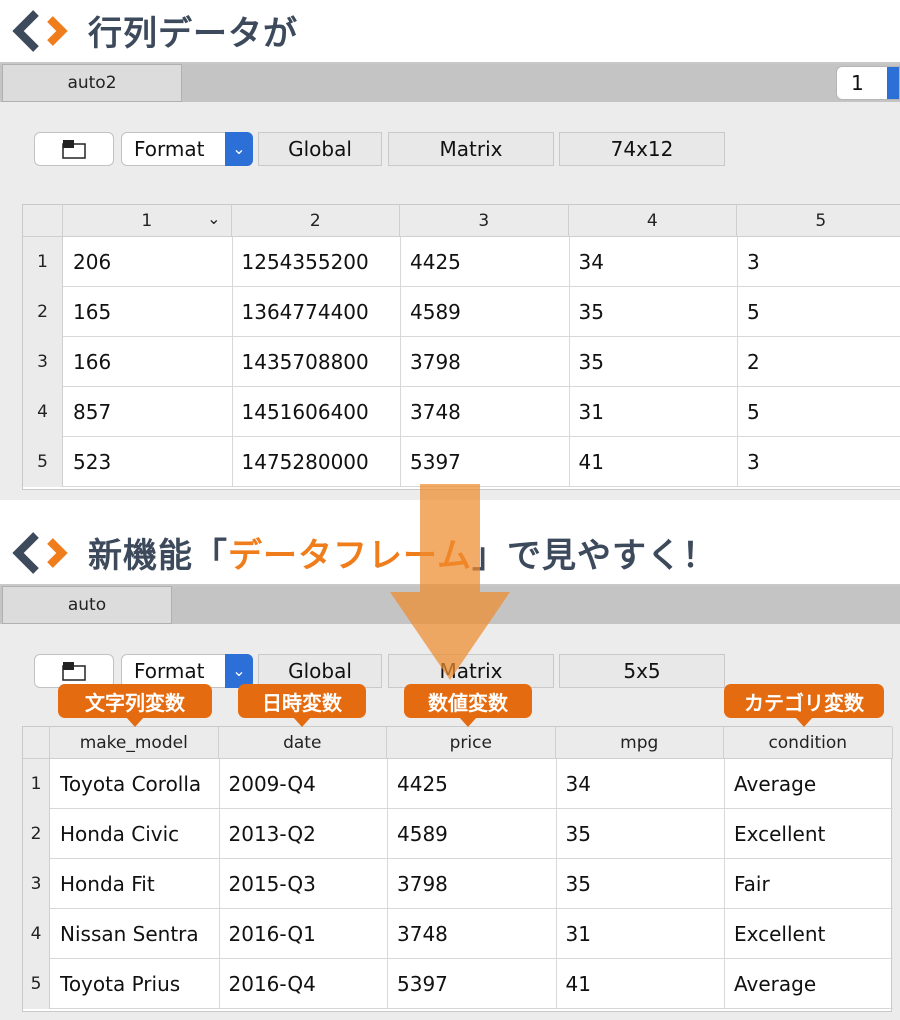 The width and height of the screenshot is (900, 1020). Describe the element at coordinates (193, 34) in the screenshot. I see `heading-title: 行列データが` at that location.